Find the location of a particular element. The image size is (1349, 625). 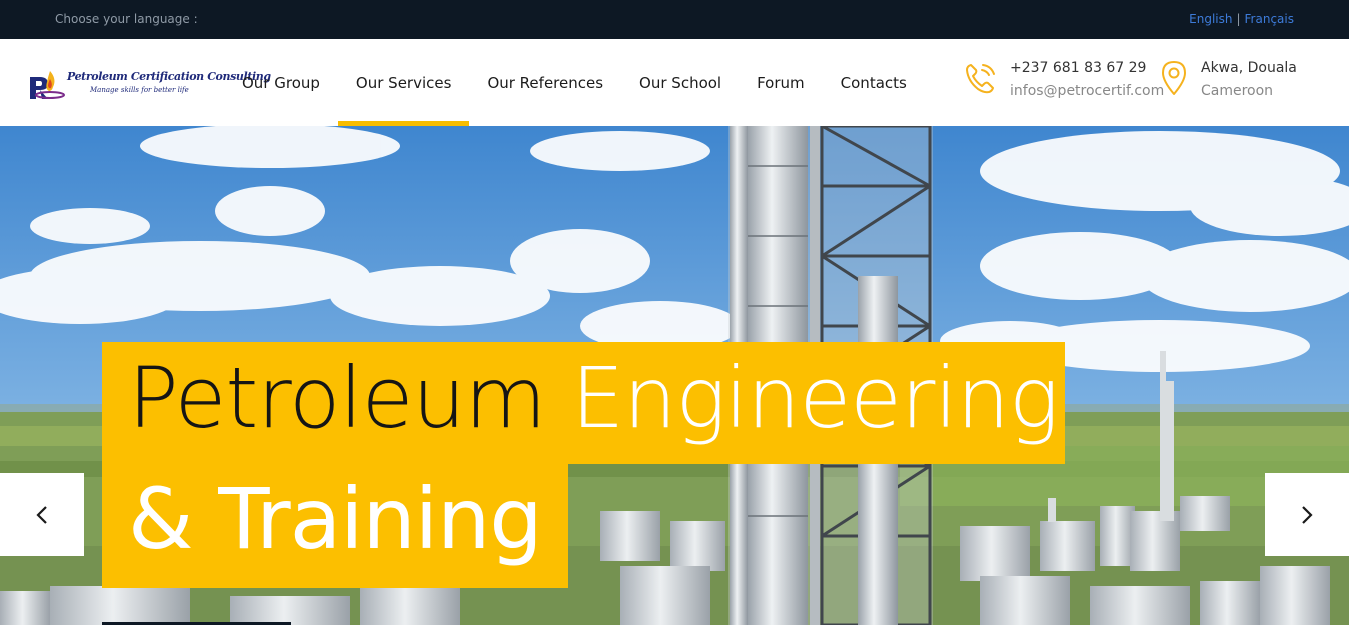

chevron-right-icon is located at coordinates (1307, 514).